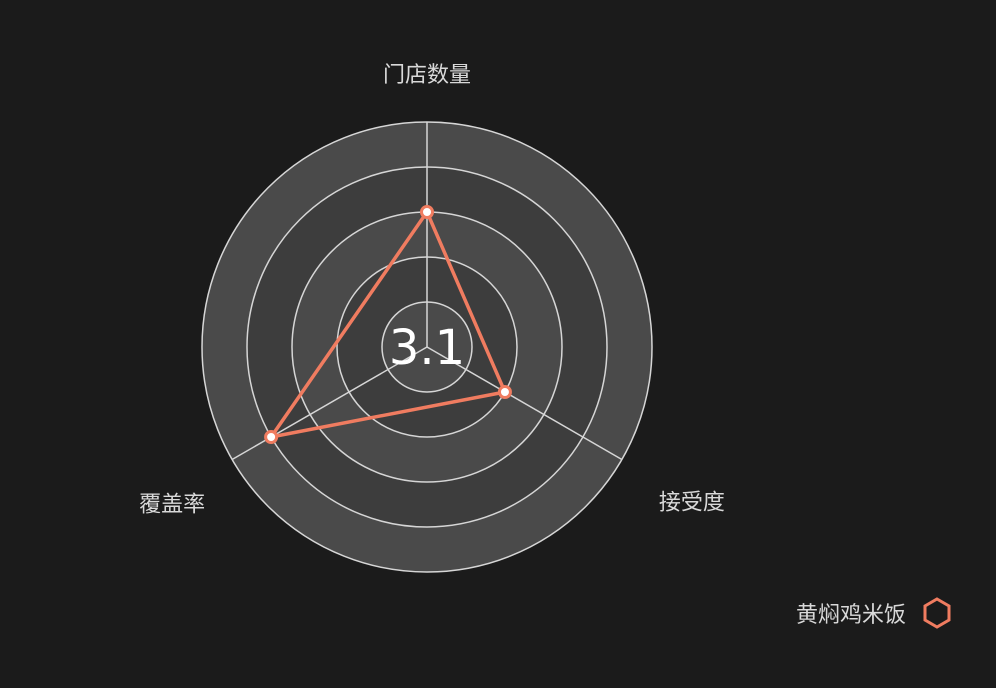 The height and width of the screenshot is (688, 996). I want to click on legend: 黄焖鸡米饭, so click(875, 613).